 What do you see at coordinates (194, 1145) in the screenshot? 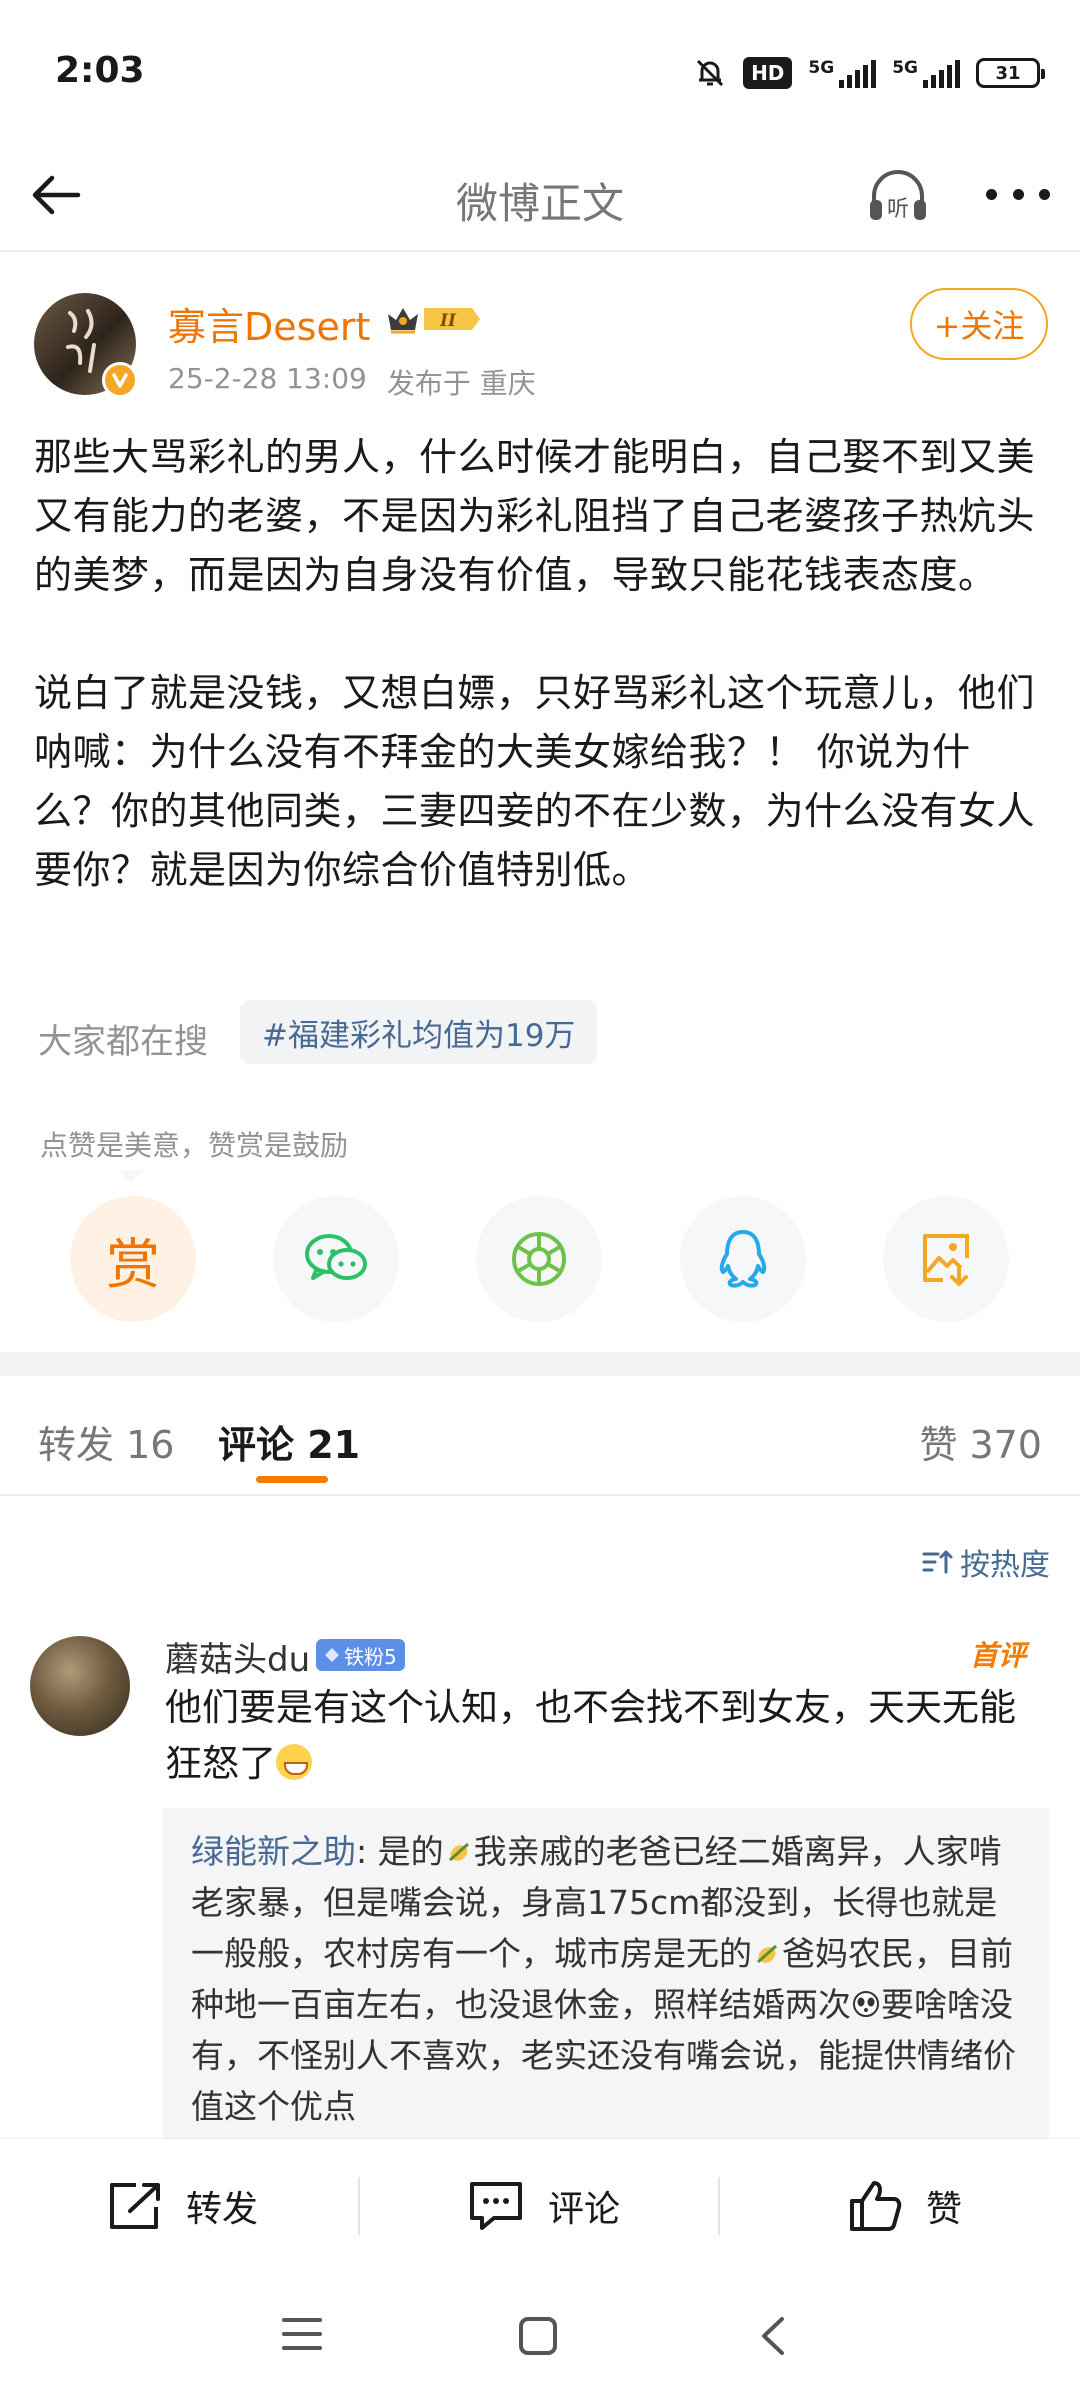
I see `reward-hint: 点赞是美意，赞赏是鼓励` at bounding box center [194, 1145].